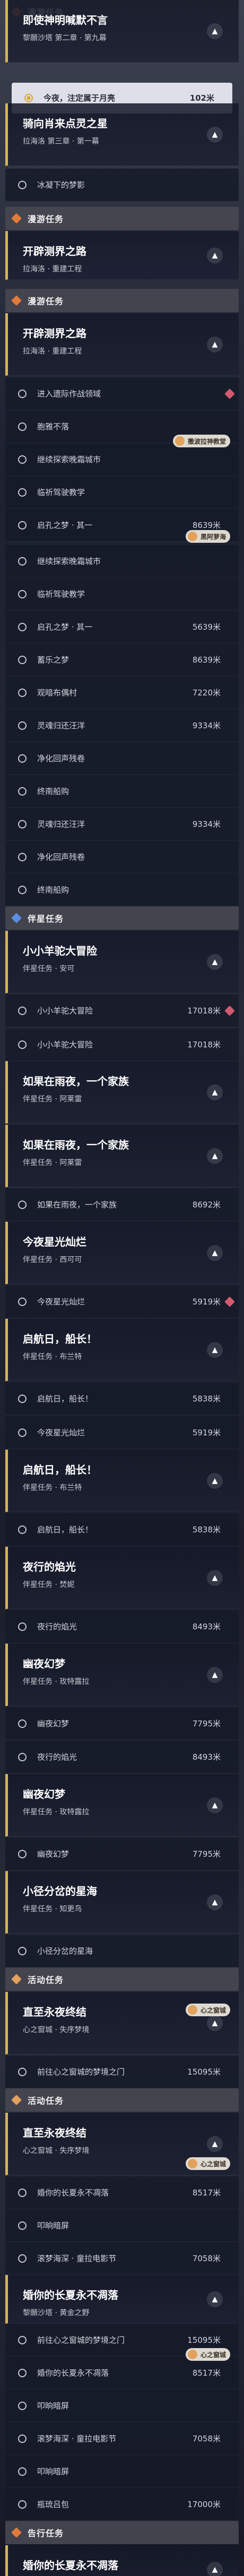 This screenshot has height=2576, width=244. I want to click on quest-step: 启孔之梦 · 其一 5639米, so click(122, 627).